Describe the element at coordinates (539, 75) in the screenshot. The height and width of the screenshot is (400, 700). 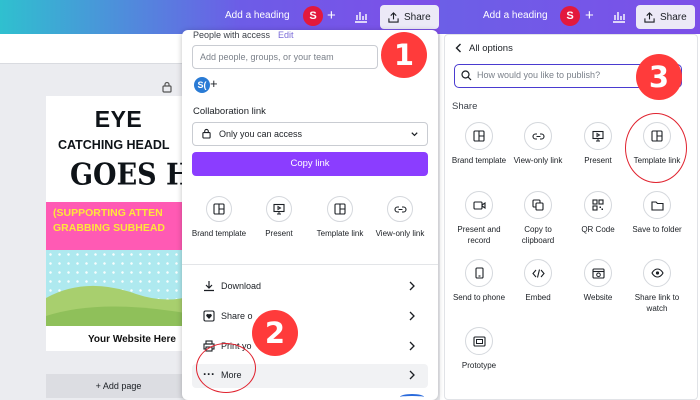
I see `search-placeholder: How would you like to publish?` at that location.